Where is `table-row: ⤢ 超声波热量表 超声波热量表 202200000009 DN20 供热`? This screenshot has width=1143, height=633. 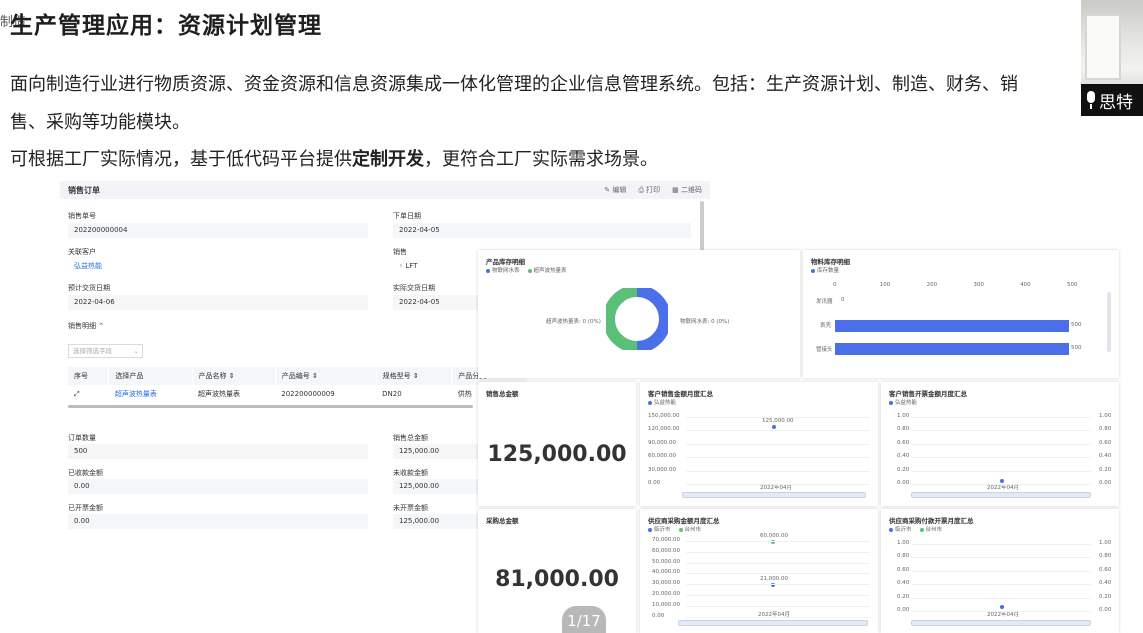 table-row: ⤢ 超声波热量表 超声波热量表 202200000009 DN20 供热 is located at coordinates (298, 394).